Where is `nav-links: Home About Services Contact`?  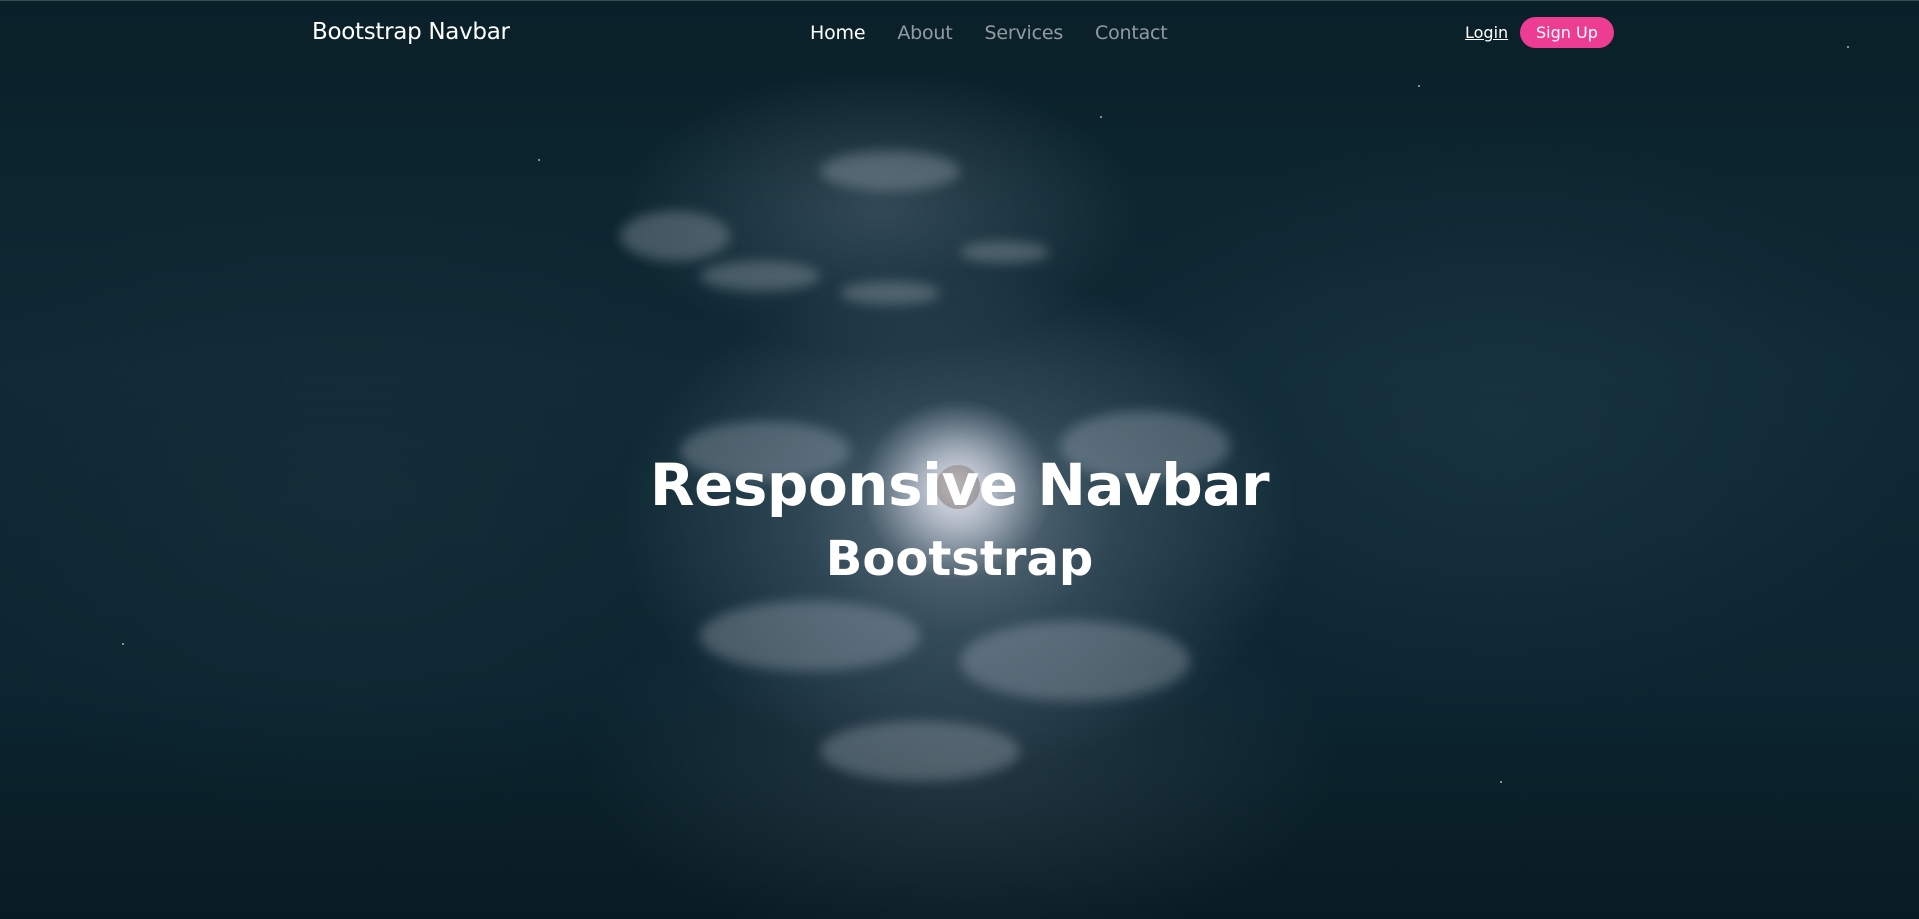 nav-links: Home About Services Contact is located at coordinates (989, 33).